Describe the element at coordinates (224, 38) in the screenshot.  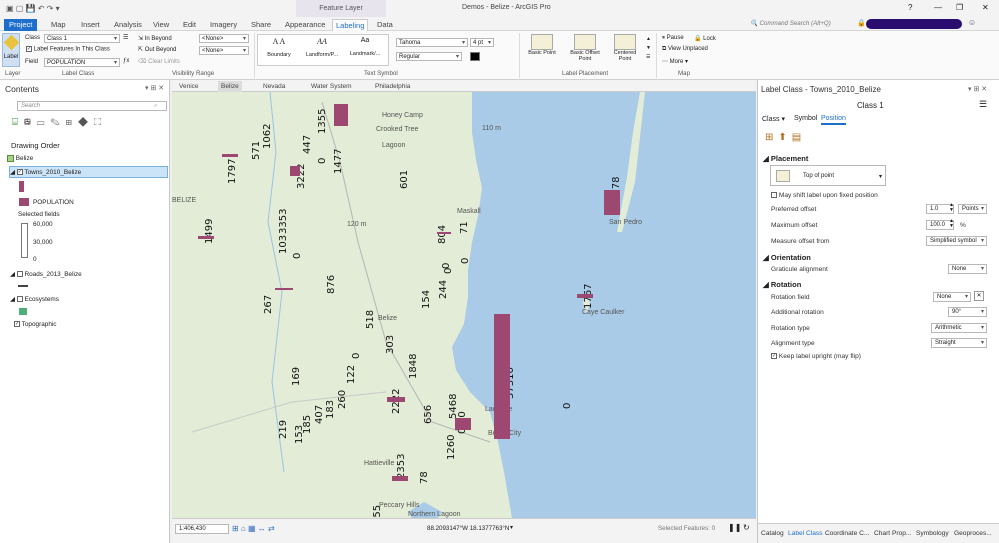
I see `min-scale-dropdown: <None>` at that location.